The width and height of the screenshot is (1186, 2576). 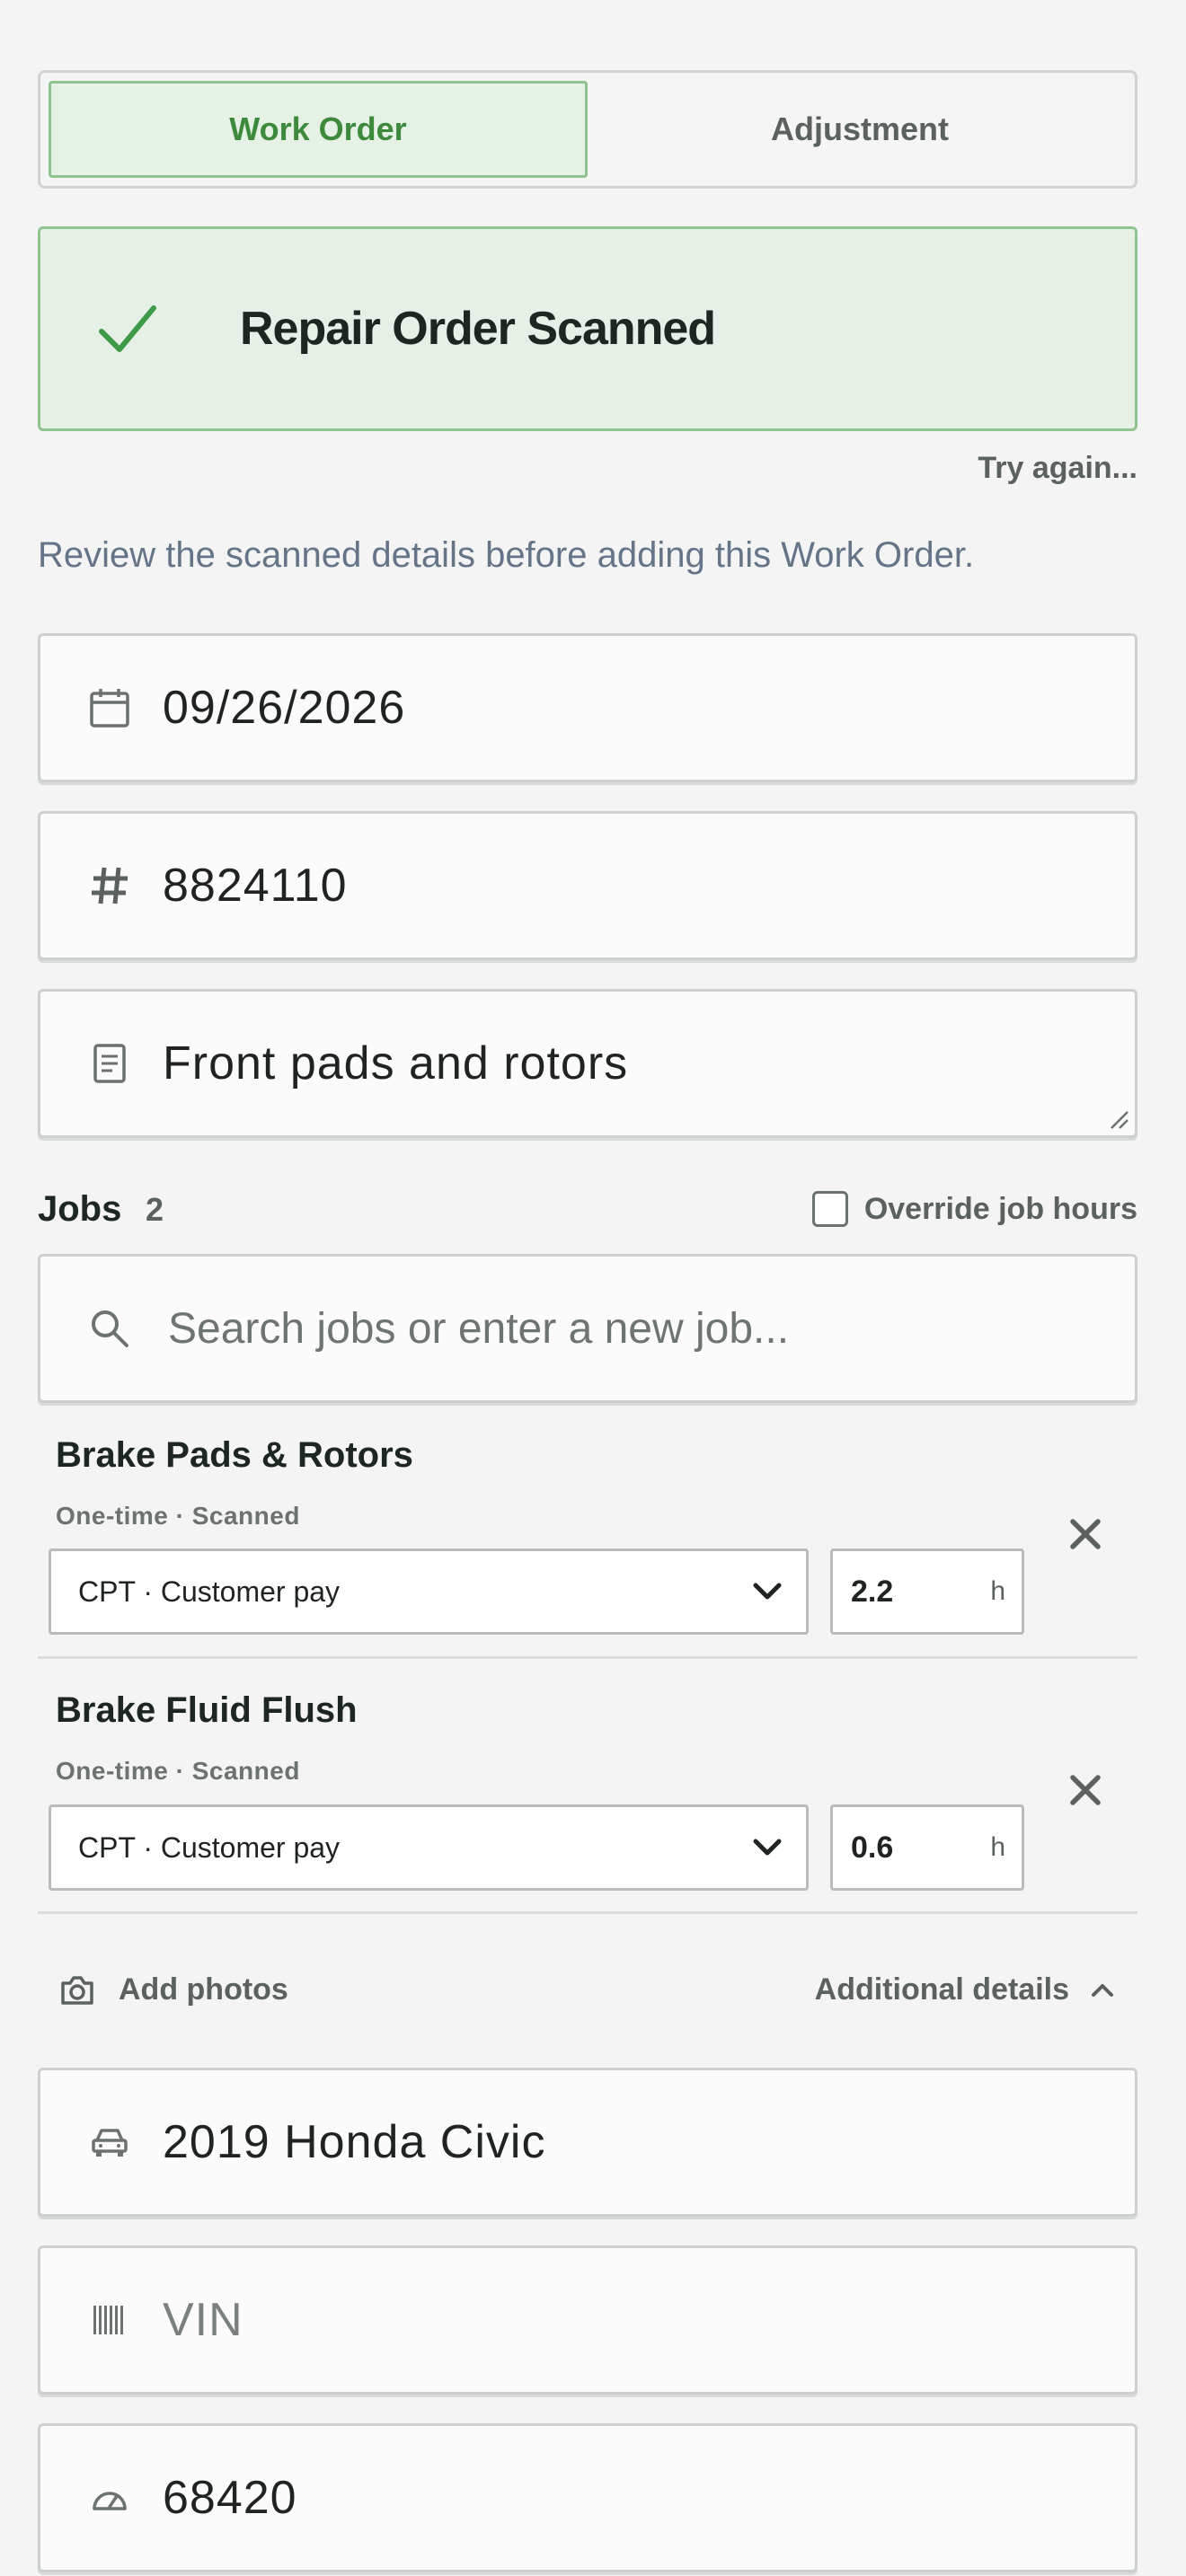 I want to click on speedometer-icon, so click(x=110, y=2498).